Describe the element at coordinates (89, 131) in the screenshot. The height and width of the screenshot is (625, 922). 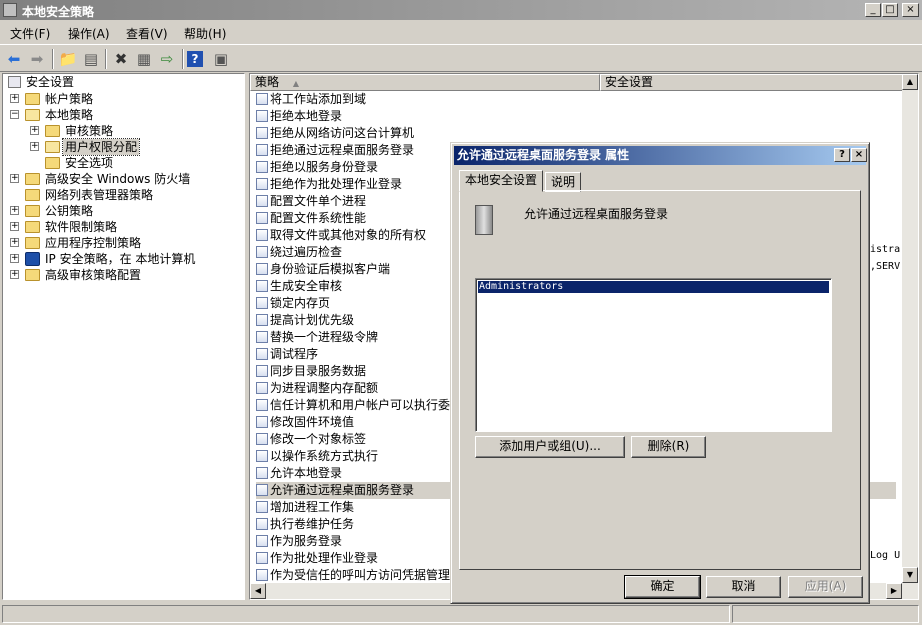
I see `tree-label: 审核策略` at that location.